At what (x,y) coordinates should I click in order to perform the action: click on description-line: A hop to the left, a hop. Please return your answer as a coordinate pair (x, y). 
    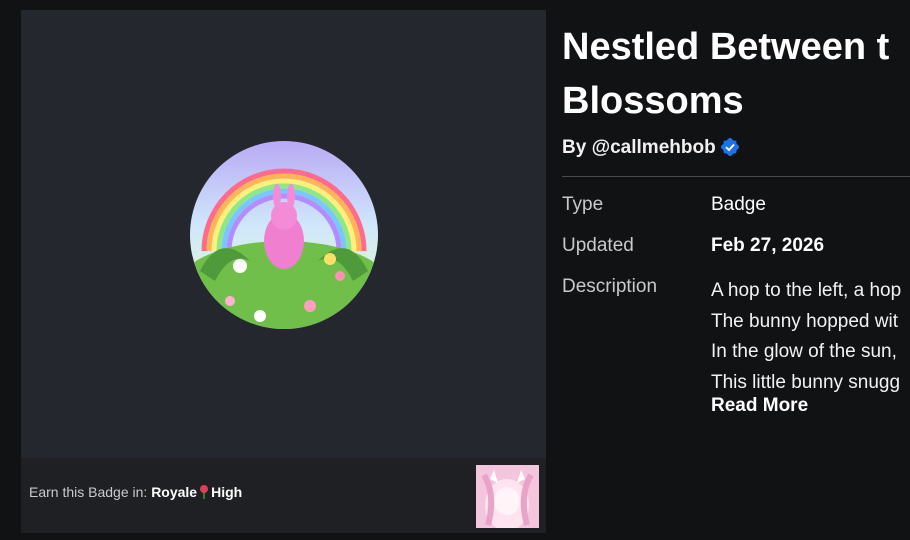
    Looking at the image, I should click on (806, 290).